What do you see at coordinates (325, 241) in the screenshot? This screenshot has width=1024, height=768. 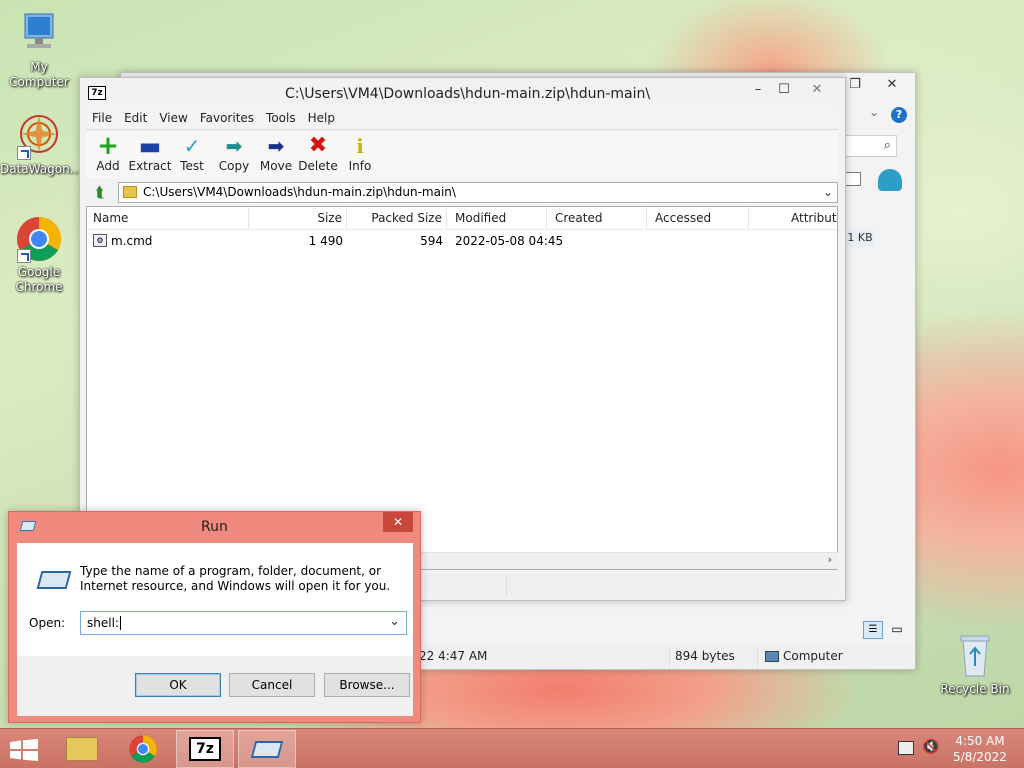 I see `file-size: 1 490` at bounding box center [325, 241].